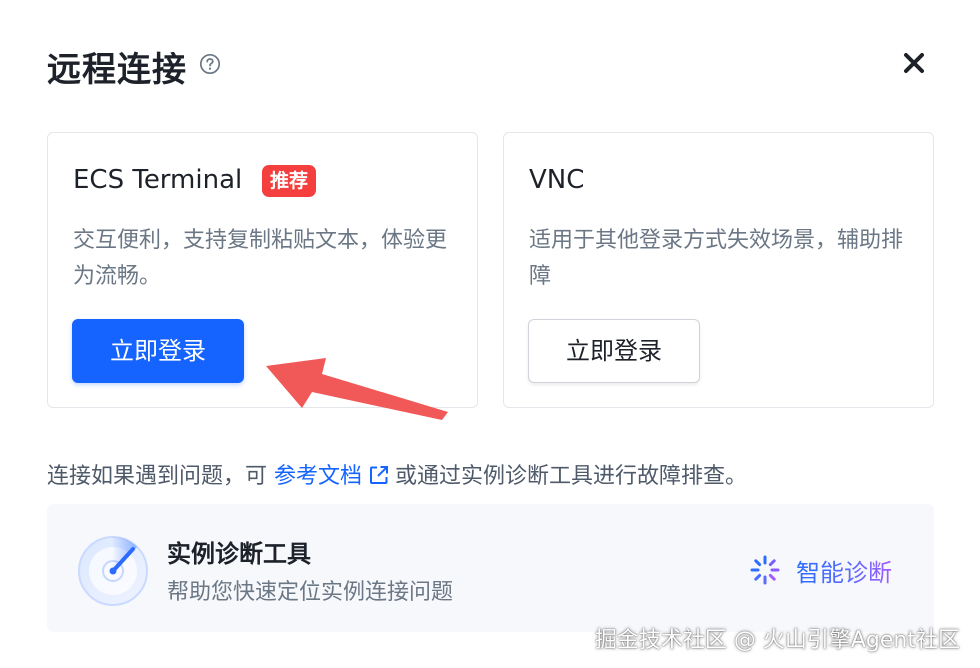 Image resolution: width=980 pixels, height=668 pixels. I want to click on diagnosis-tool-description: 帮助您快速定位实例连接问题, so click(310, 592).